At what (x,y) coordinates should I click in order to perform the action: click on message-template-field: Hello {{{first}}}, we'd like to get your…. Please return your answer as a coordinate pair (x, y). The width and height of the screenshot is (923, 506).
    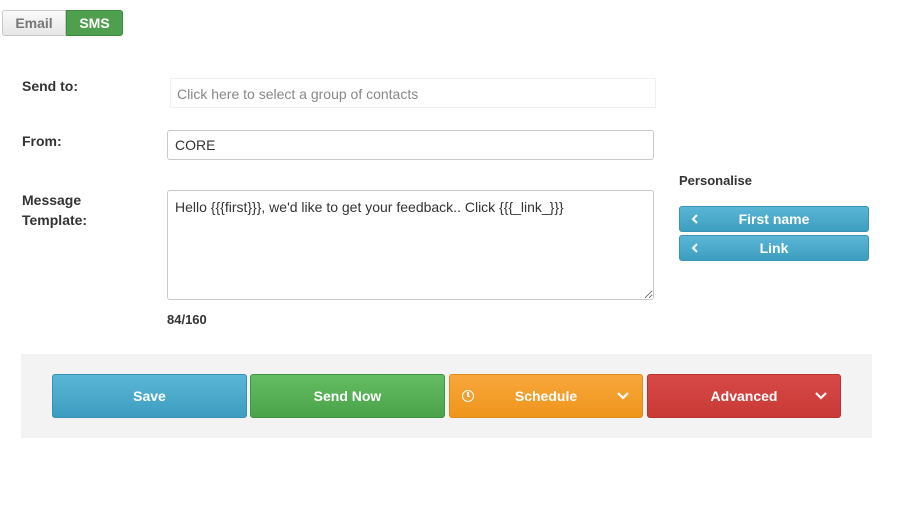
    Looking at the image, I should click on (410, 245).